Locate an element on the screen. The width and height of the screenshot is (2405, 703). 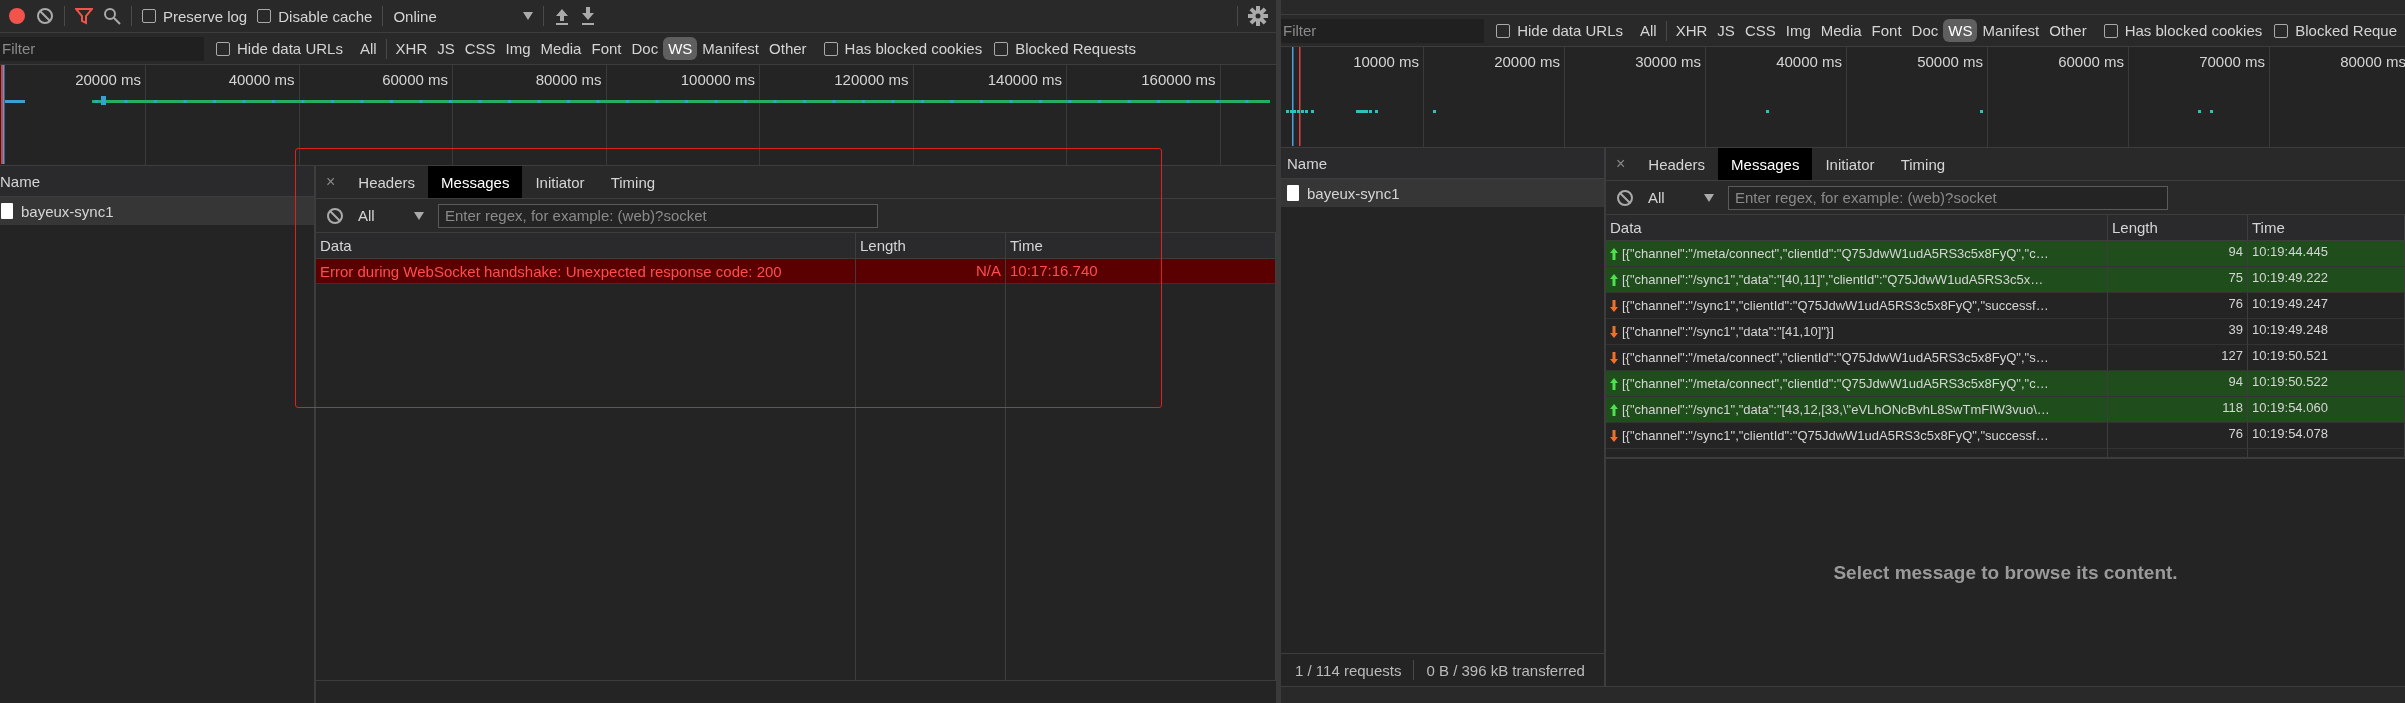
upload-icon is located at coordinates (562, 16).